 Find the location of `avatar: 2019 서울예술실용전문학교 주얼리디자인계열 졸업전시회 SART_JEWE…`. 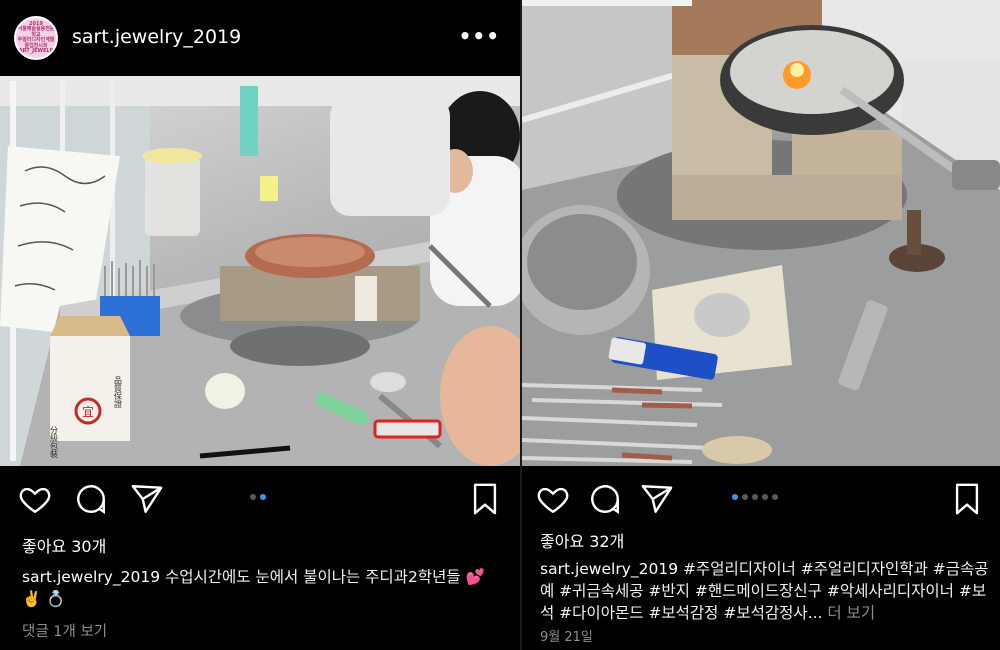

avatar: 2019 서울예술실용전문학교 주얼리디자인계열 졸업전시회 SART_JEWE… is located at coordinates (36, 38).